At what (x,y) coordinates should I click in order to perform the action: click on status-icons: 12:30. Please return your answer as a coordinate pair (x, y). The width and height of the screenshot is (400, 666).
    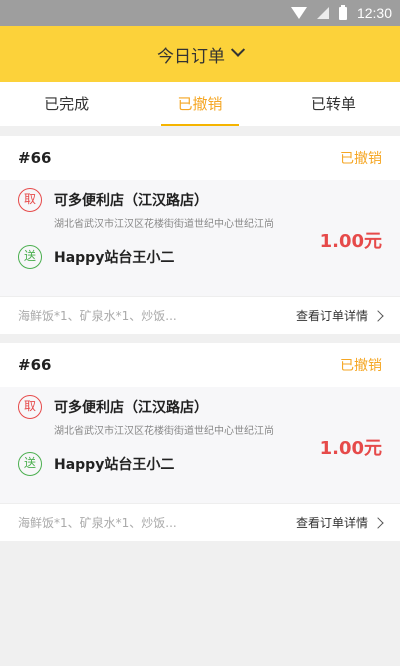
    Looking at the image, I should click on (341, 13).